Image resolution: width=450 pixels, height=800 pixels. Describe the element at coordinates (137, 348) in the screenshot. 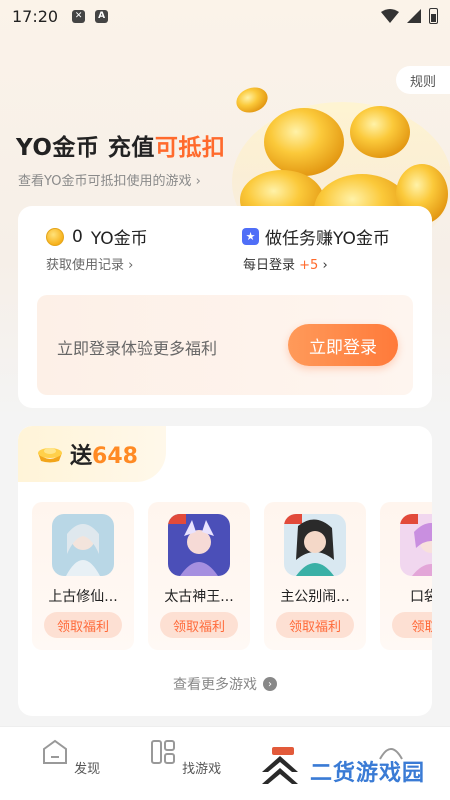

I see `login-prompt: 立即登录体验更多福利` at that location.